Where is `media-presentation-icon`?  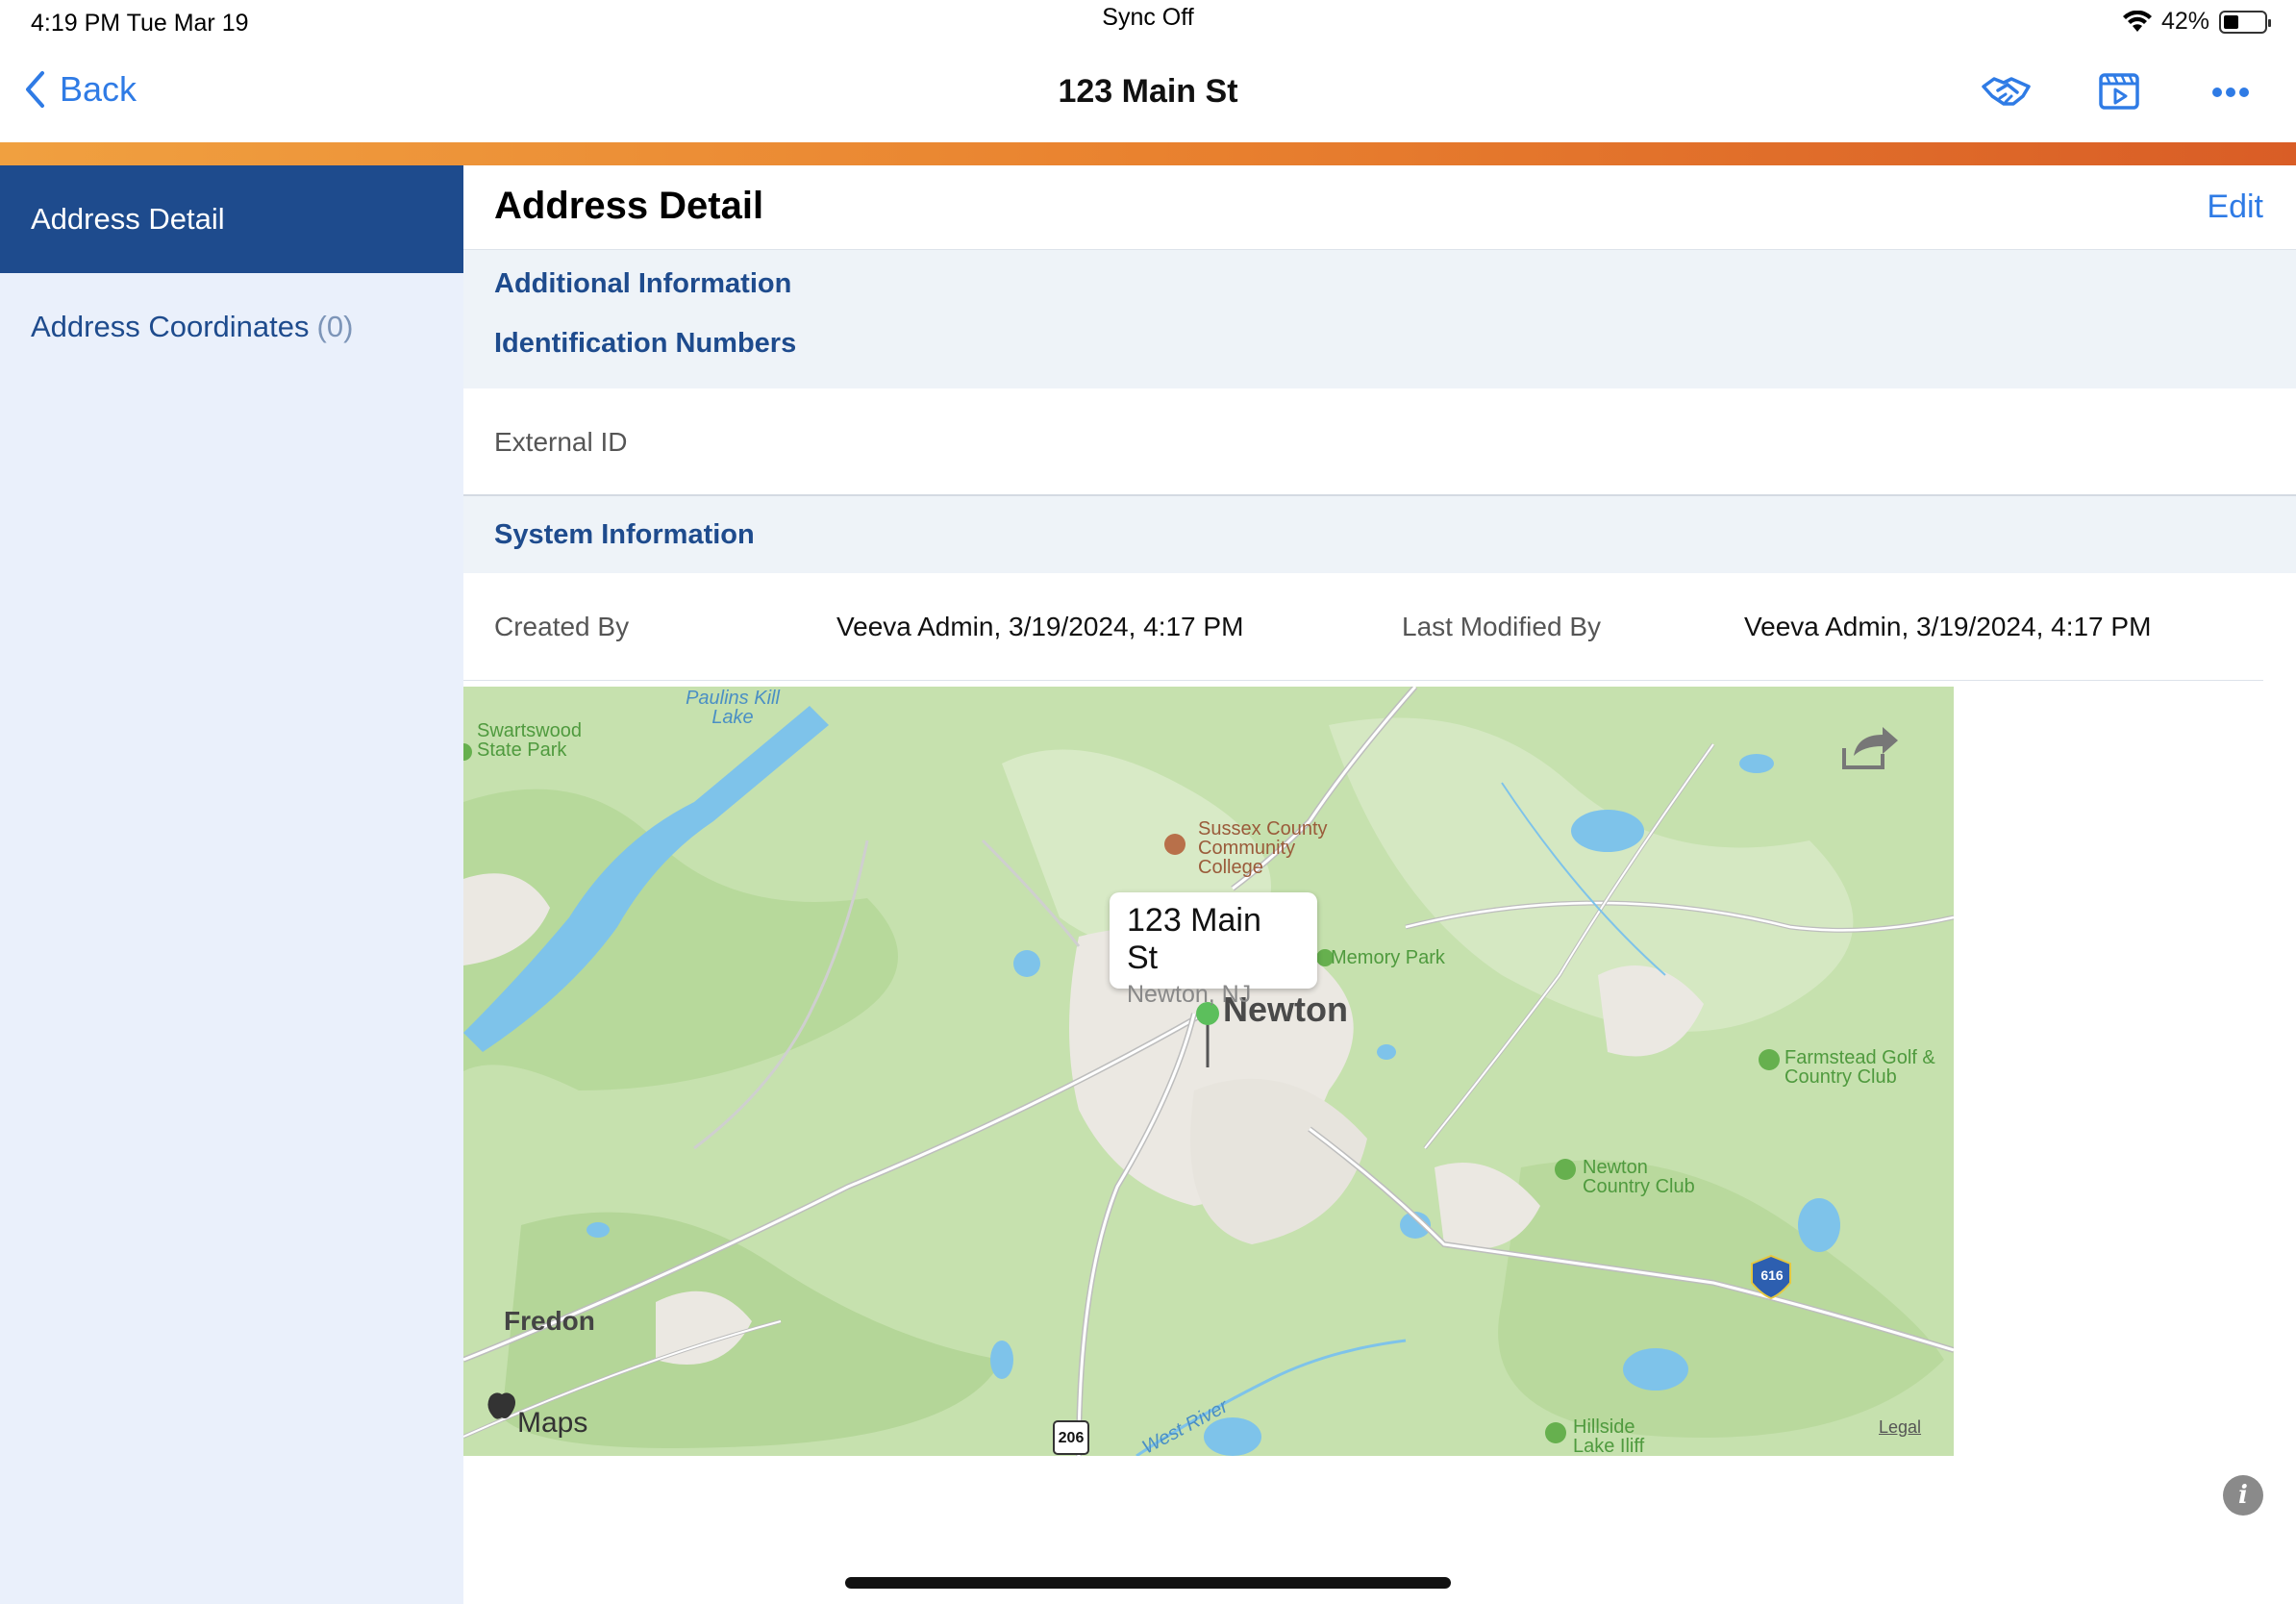 media-presentation-icon is located at coordinates (2122, 92).